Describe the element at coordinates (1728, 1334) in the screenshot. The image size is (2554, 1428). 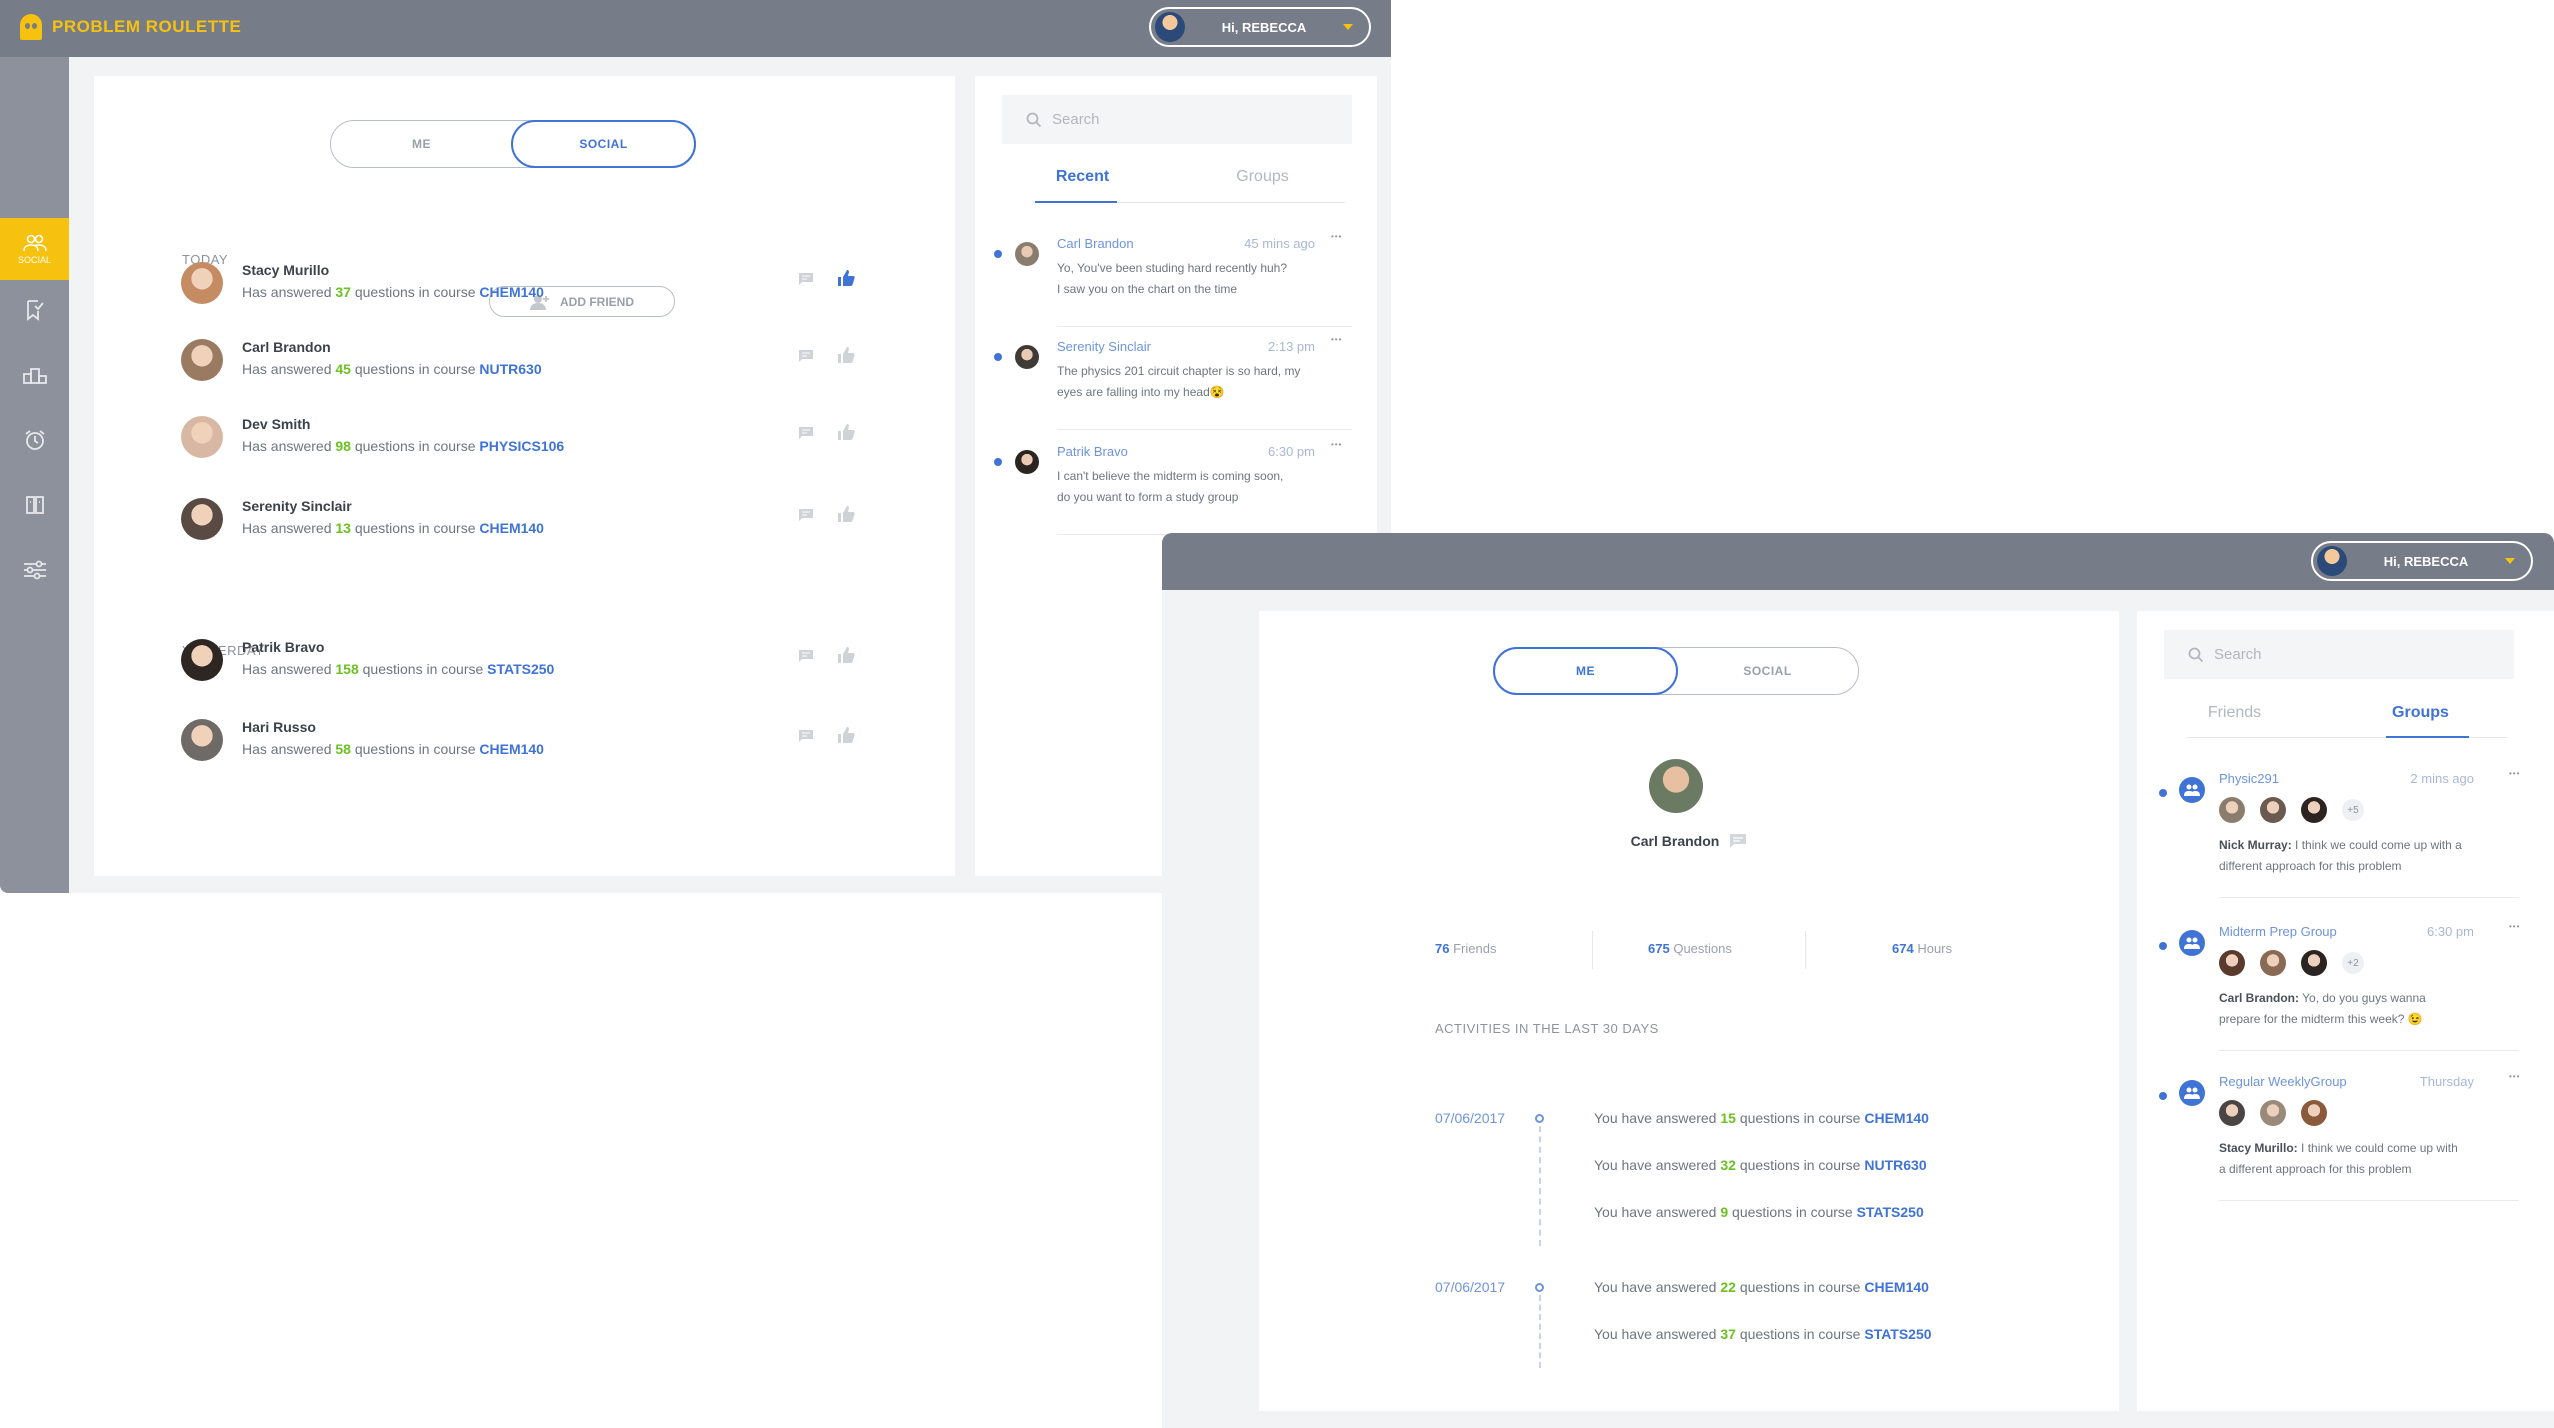
I see `activity-count: 37` at that location.